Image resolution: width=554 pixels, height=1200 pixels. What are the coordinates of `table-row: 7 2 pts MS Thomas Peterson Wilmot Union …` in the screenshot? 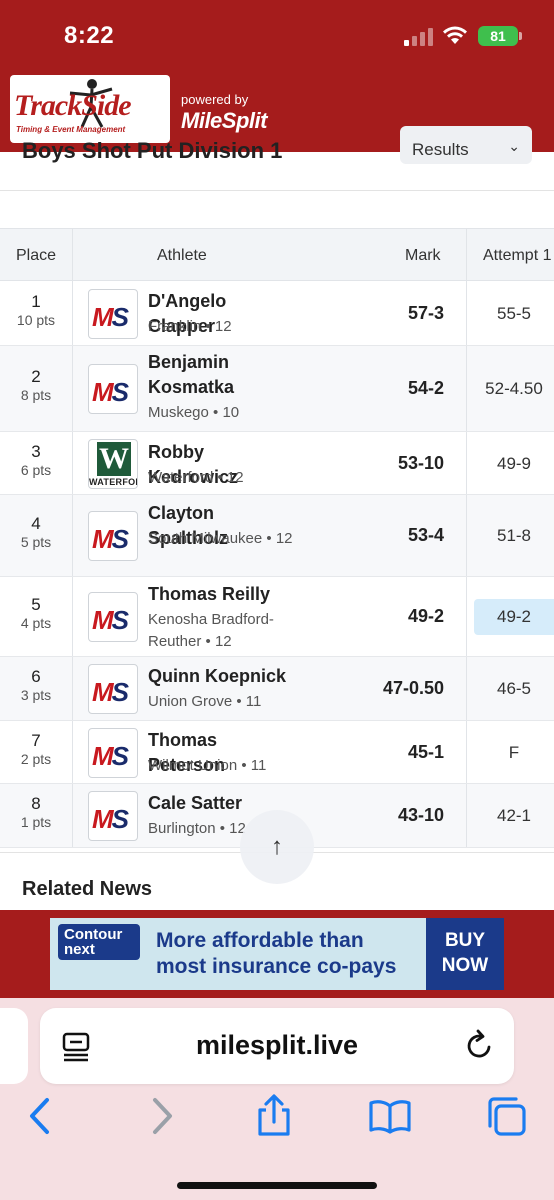 It's located at (277, 752).